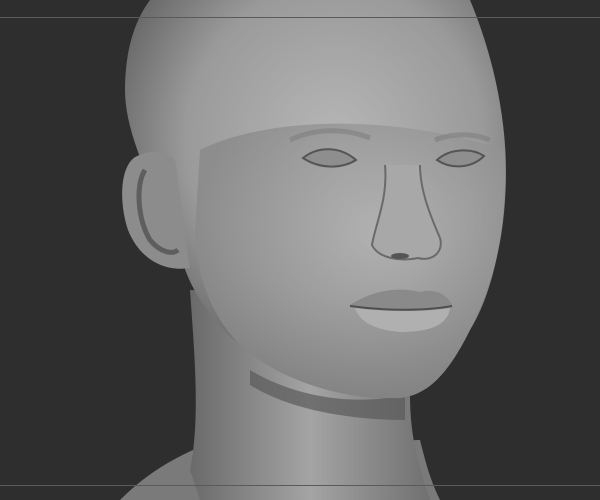 This screenshot has width=600, height=500. Describe the element at coordinates (300, 17) in the screenshot. I see `top-guide-line` at that location.